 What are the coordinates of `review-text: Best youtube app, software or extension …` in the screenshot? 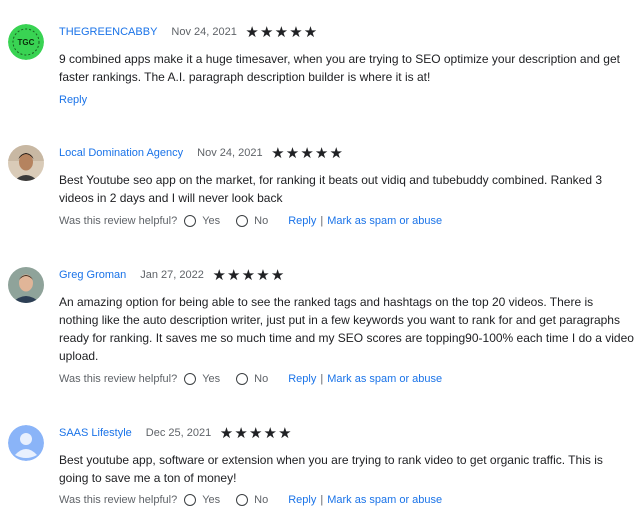 It's located at (331, 469).